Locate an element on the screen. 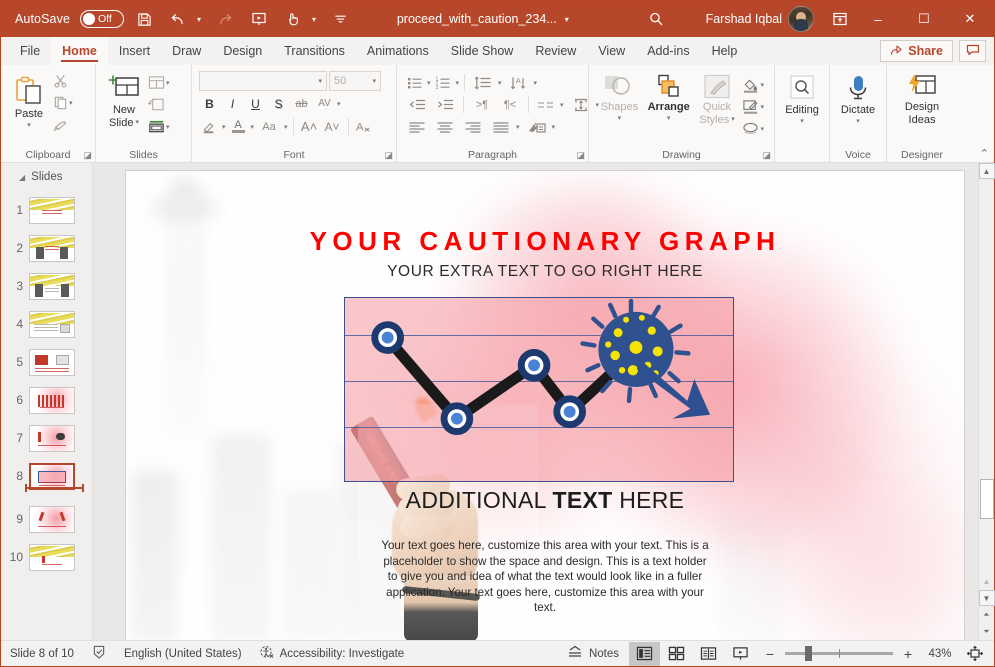 The width and height of the screenshot is (995, 667). align-right-button is located at coordinates (473, 126).